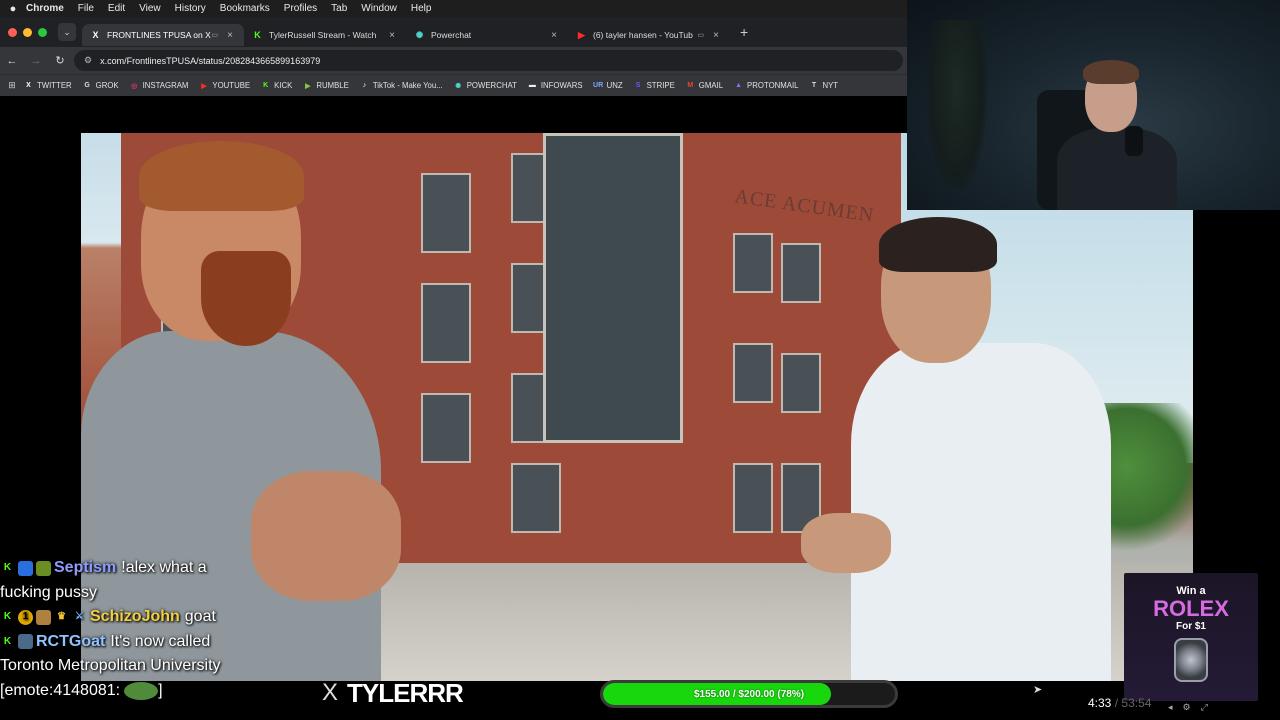  What do you see at coordinates (300, 8) in the screenshot?
I see `menu-profiles: Profiles` at bounding box center [300, 8].